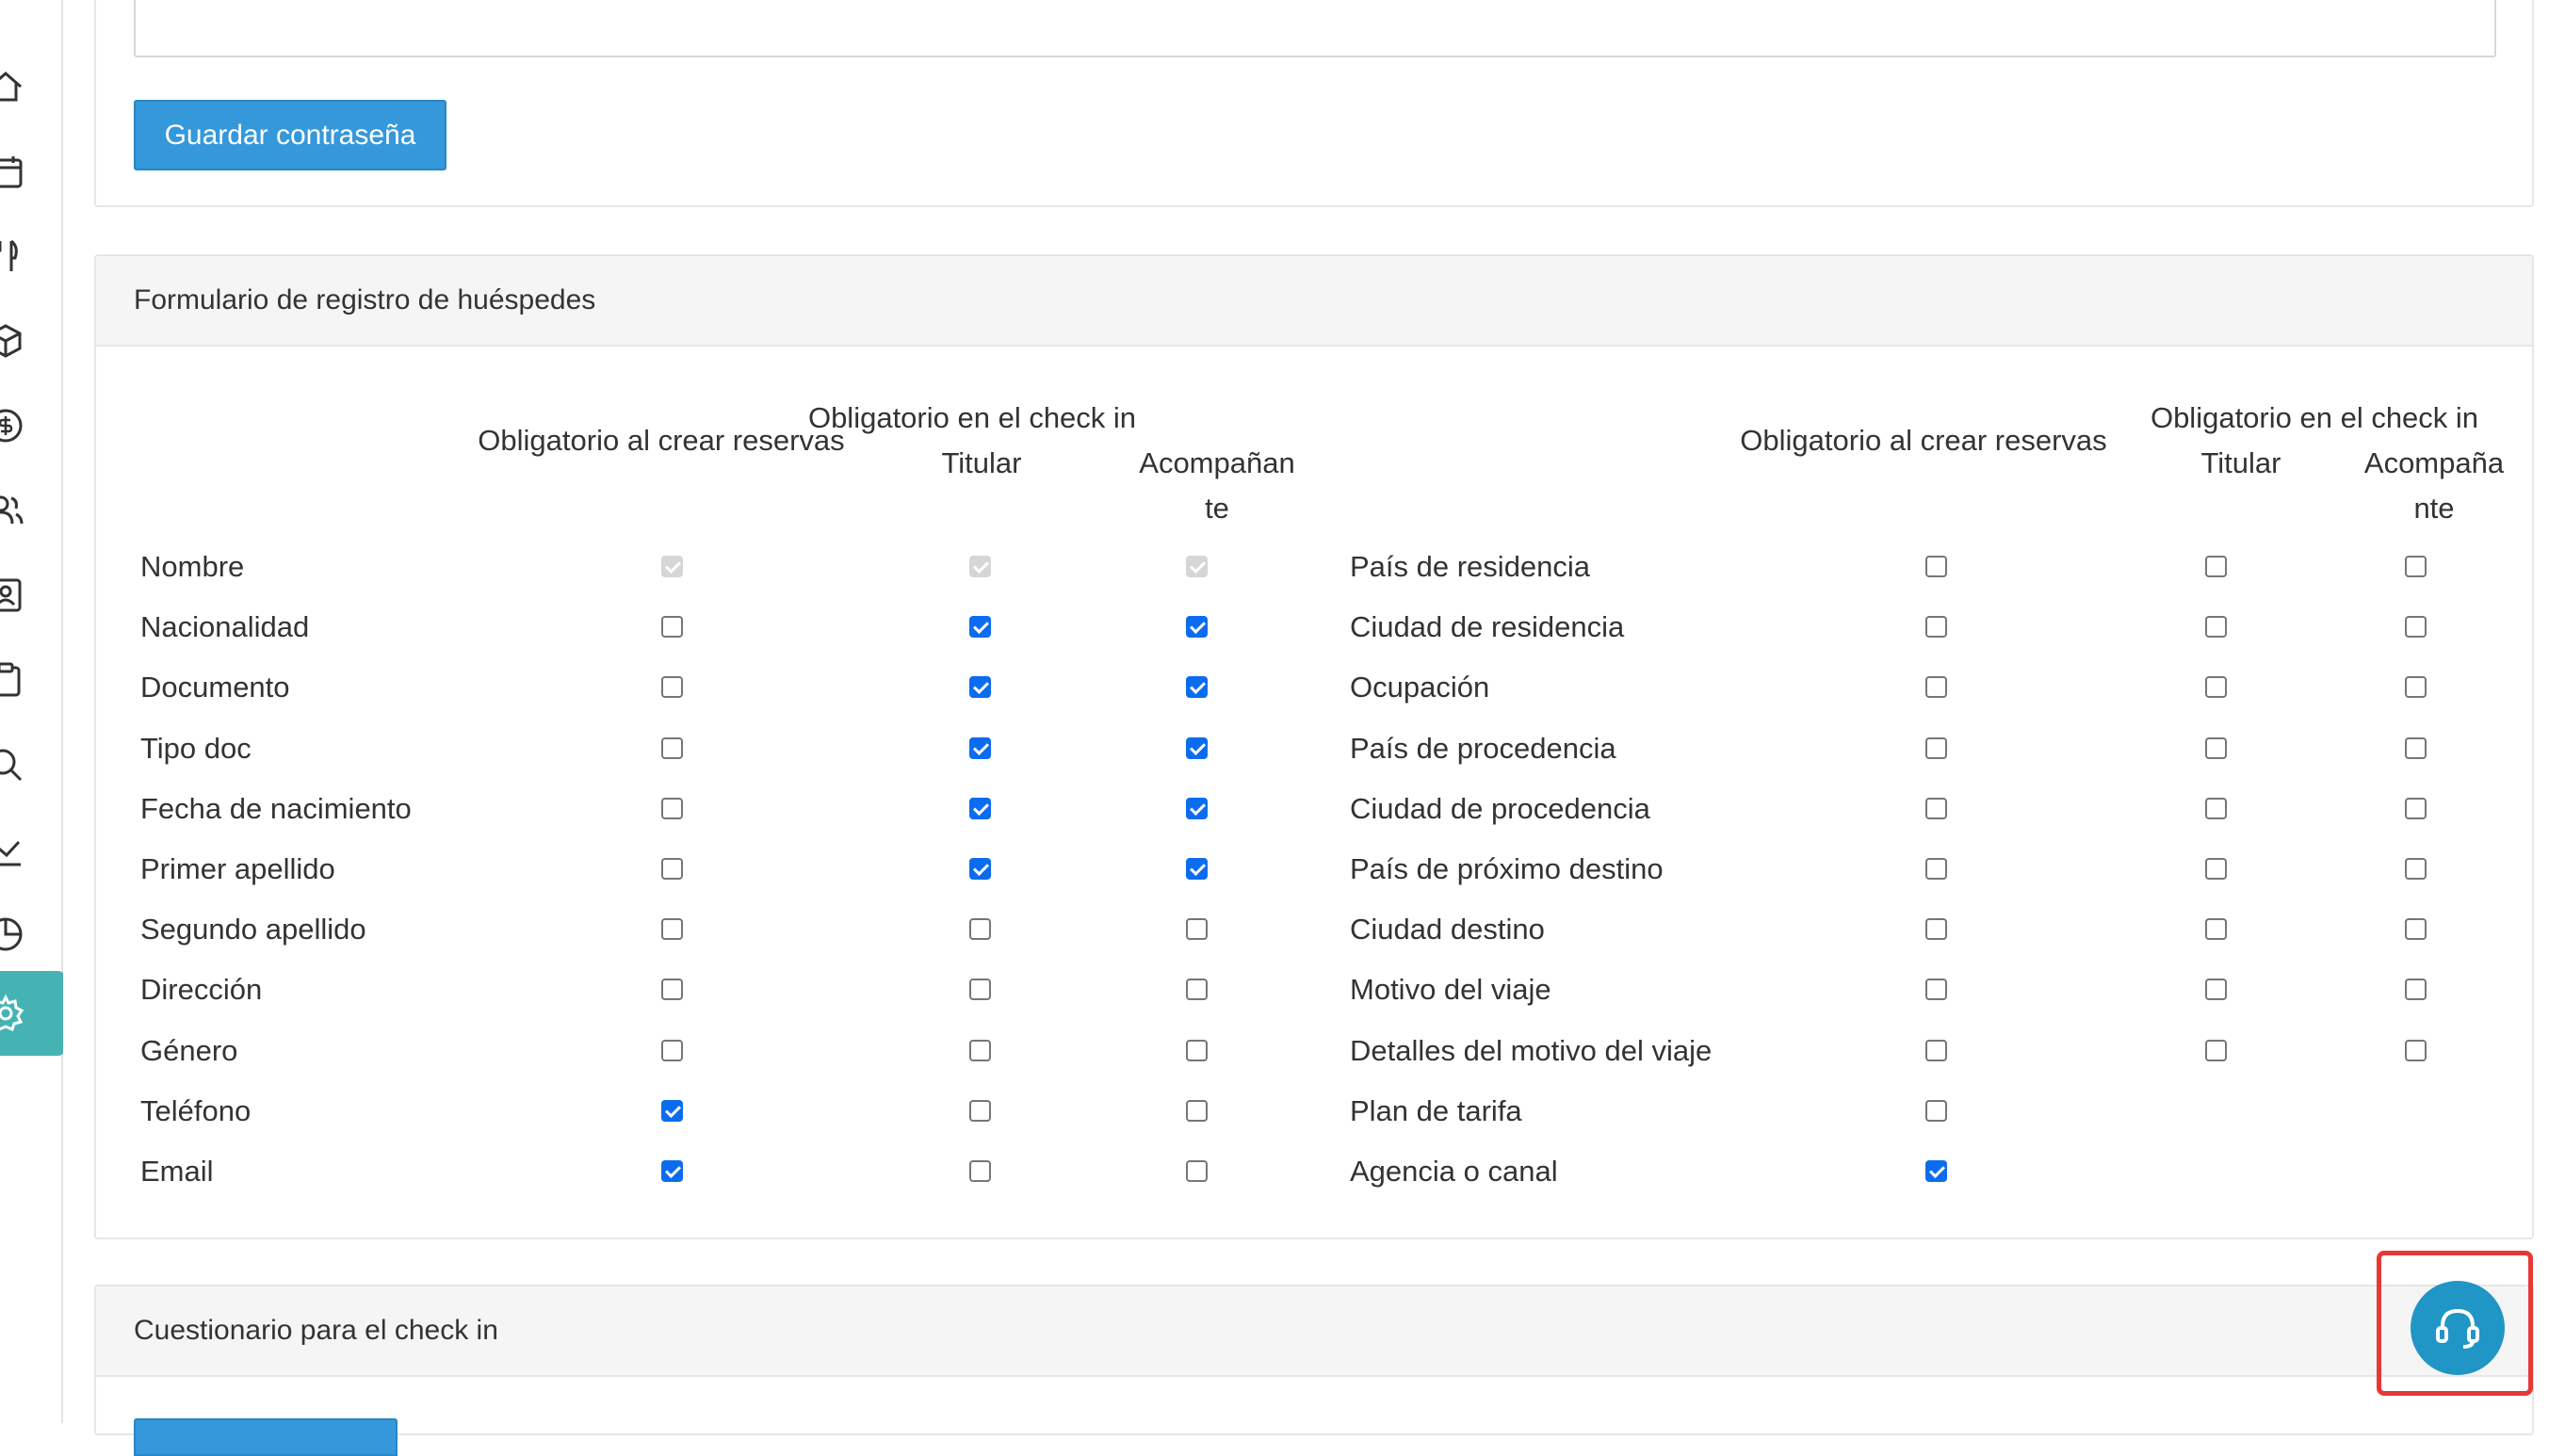 This screenshot has height=1456, width=2549. I want to click on calendar-icon, so click(11, 172).